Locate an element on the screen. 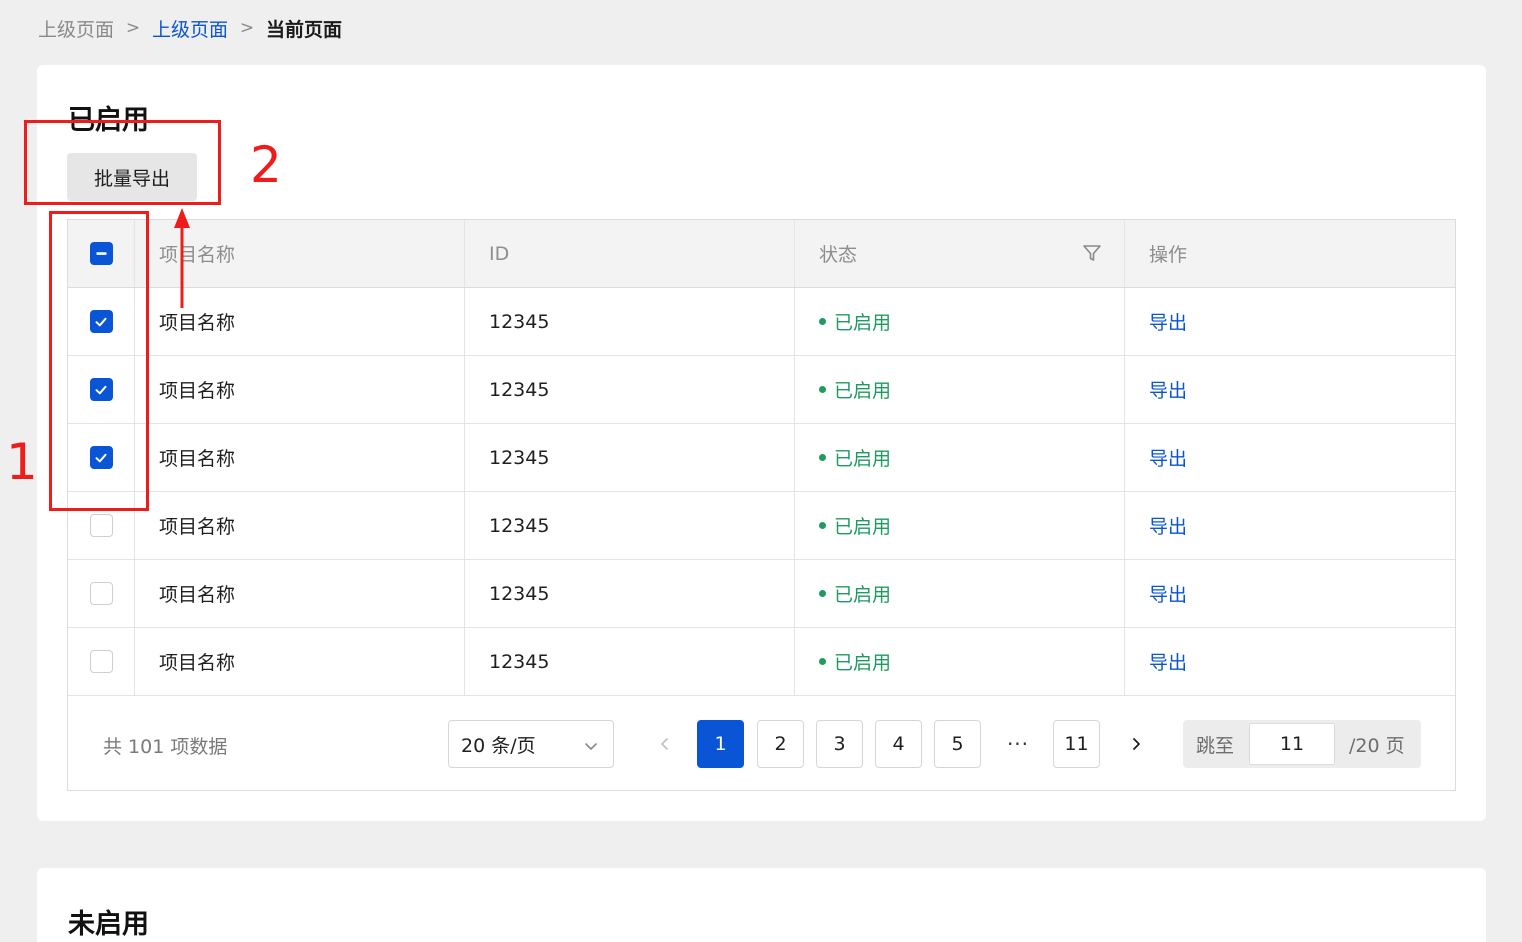  chevron-left-icon is located at coordinates (664, 744).